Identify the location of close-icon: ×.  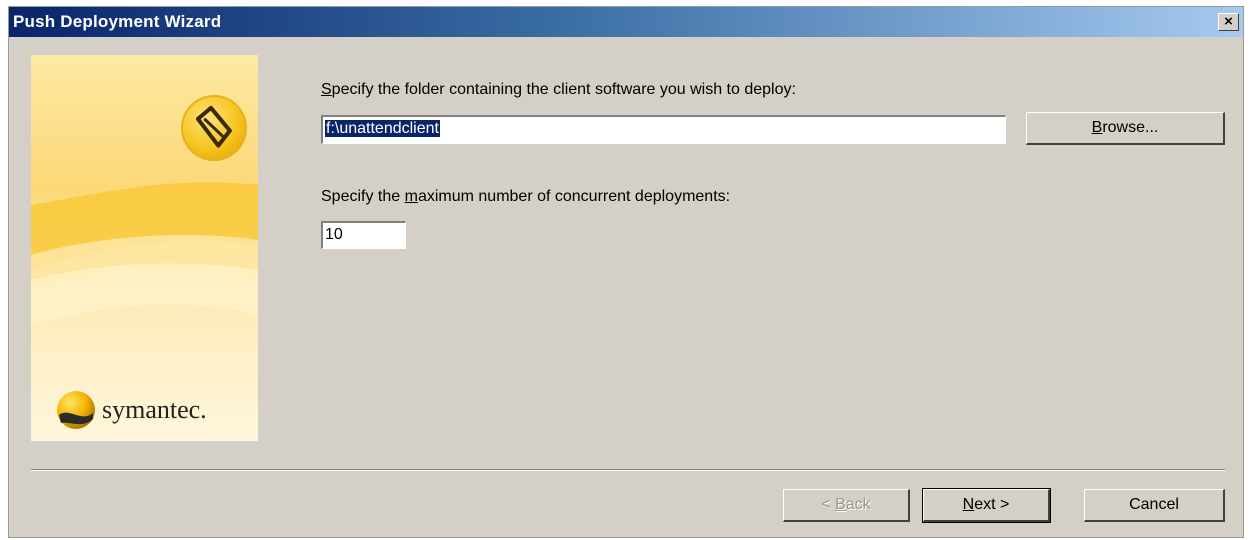
(1228, 21).